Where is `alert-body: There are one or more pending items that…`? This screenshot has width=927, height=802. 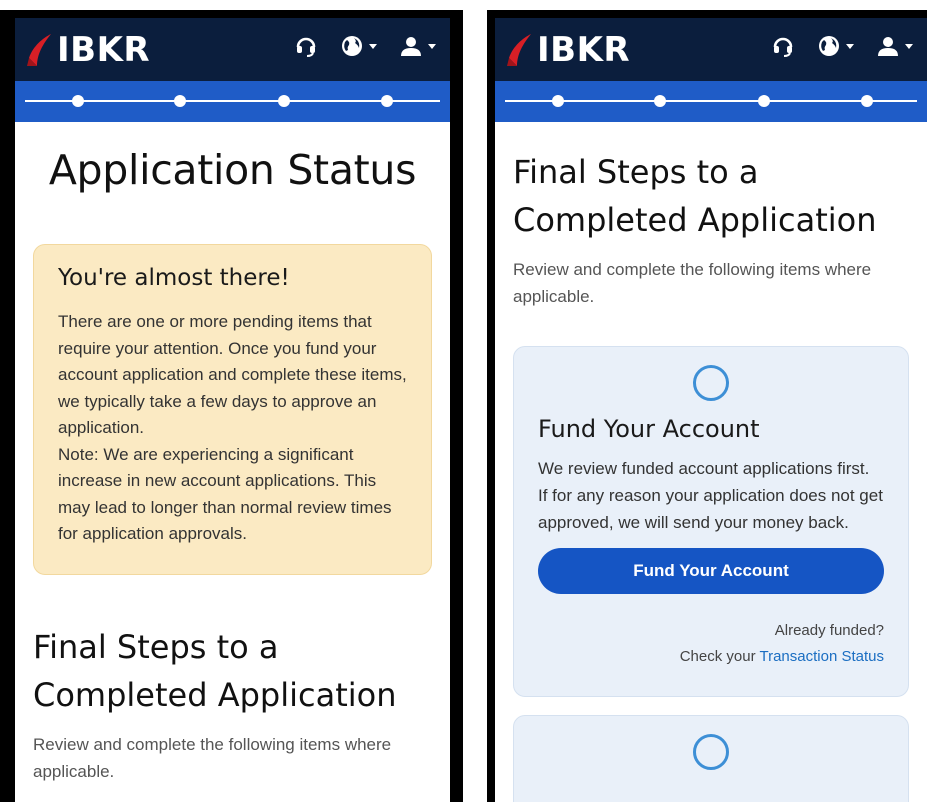 alert-body: There are one or more pending items that… is located at coordinates (232, 374).